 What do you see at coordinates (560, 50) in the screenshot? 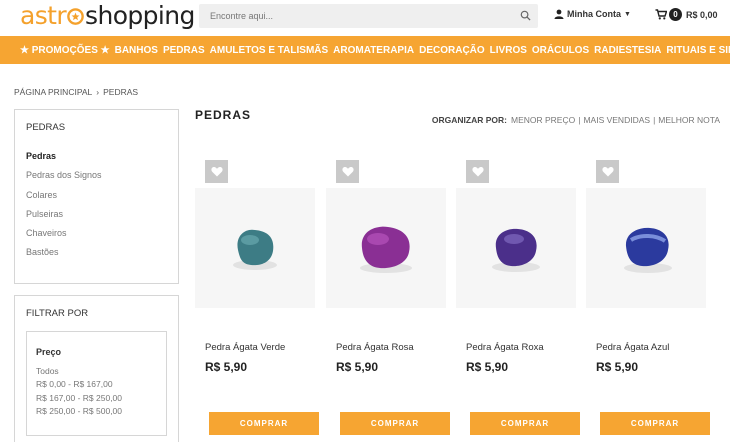
I see `nav-item-oraculos: ORÁCULOS` at bounding box center [560, 50].